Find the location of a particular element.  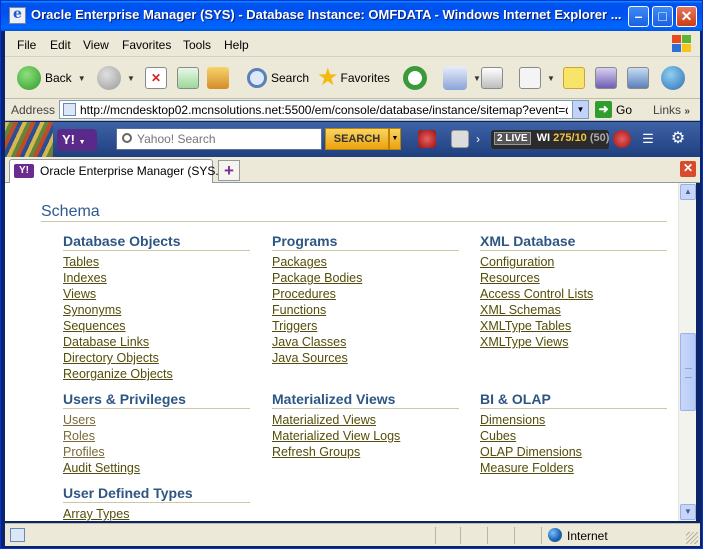

link-roles: Roles is located at coordinates (156, 436).